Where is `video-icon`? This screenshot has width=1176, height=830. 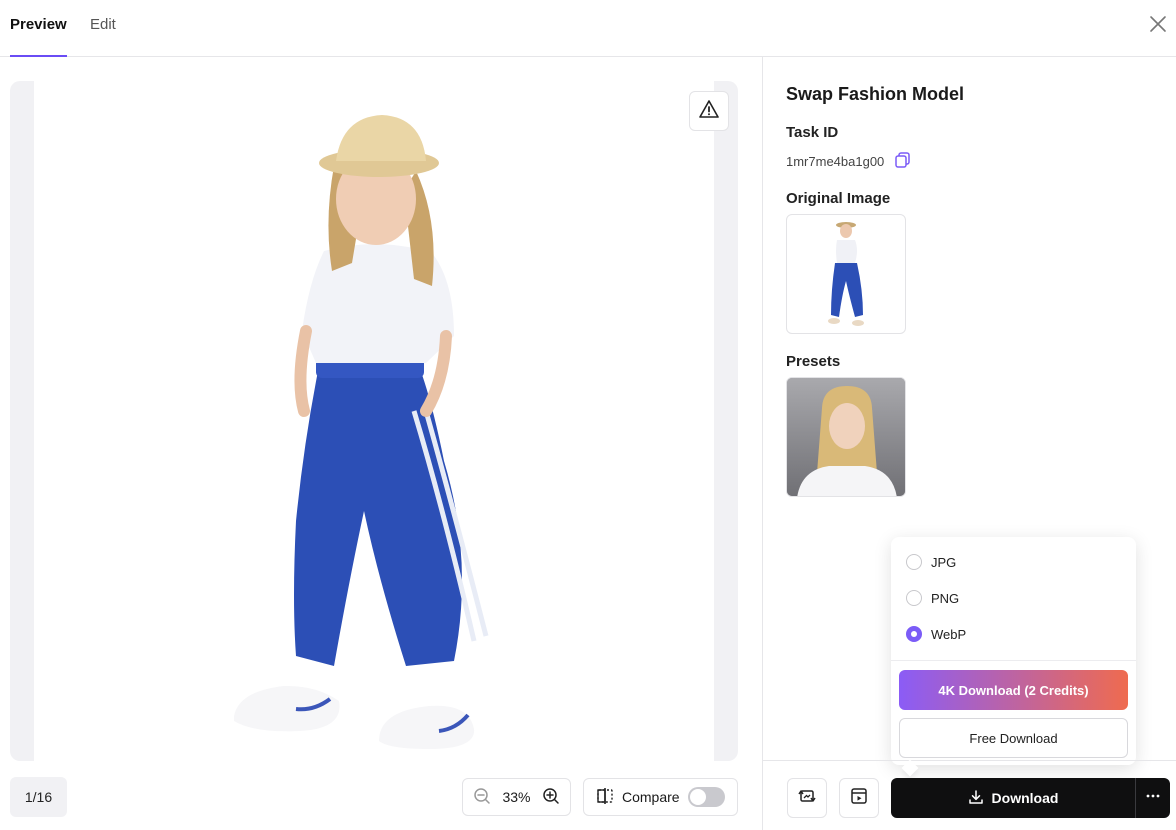 video-icon is located at coordinates (859, 798).